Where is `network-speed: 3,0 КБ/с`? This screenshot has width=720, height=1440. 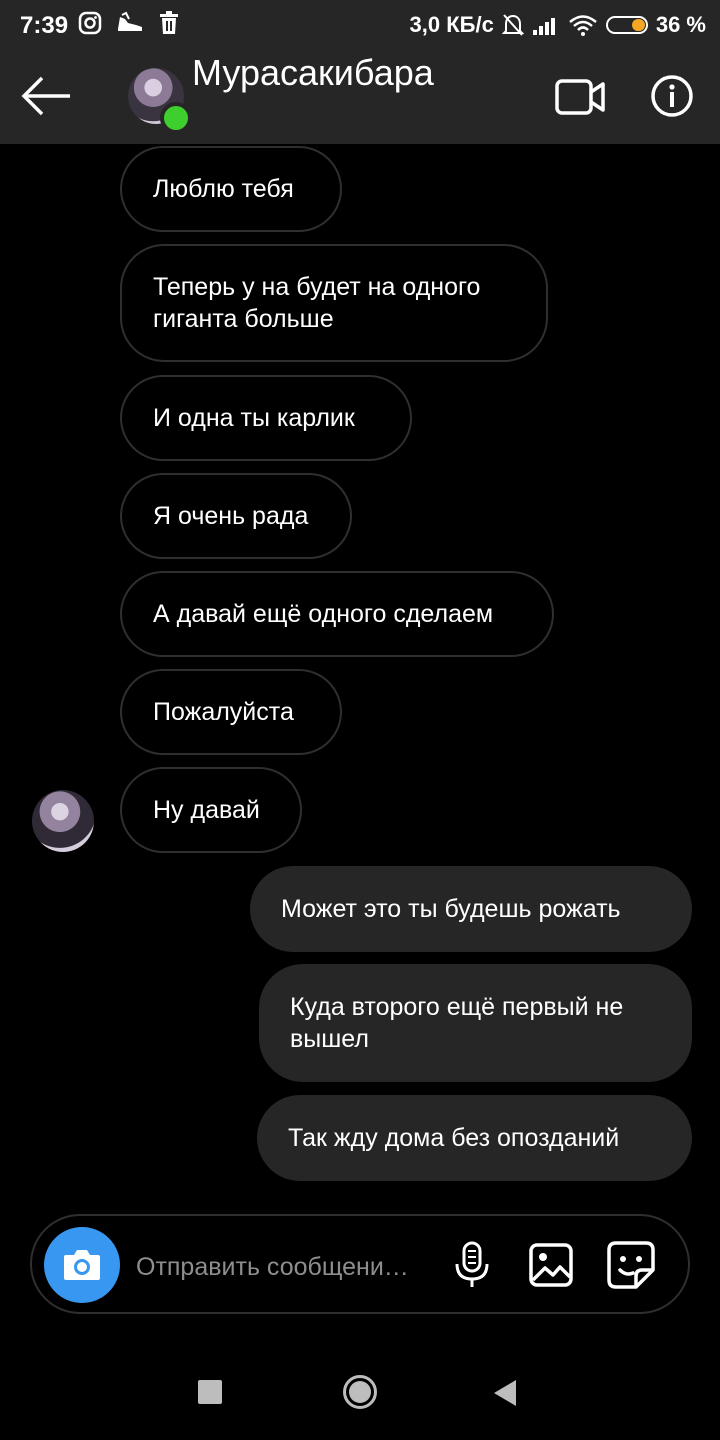 network-speed: 3,0 КБ/с is located at coordinates (451, 24).